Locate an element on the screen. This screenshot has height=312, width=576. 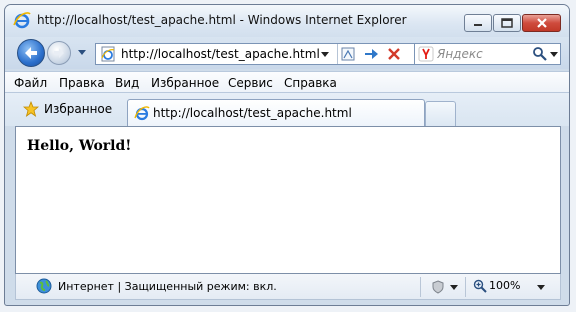
address-dropdown-icon is located at coordinates (325, 54).